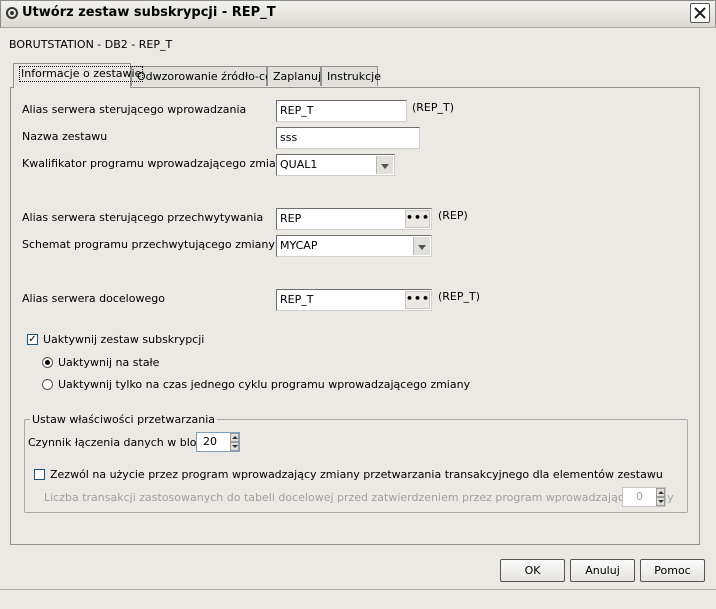  What do you see at coordinates (124, 339) in the screenshot?
I see `activate-label: Uaktywnij zestaw subskrypcji` at bounding box center [124, 339].